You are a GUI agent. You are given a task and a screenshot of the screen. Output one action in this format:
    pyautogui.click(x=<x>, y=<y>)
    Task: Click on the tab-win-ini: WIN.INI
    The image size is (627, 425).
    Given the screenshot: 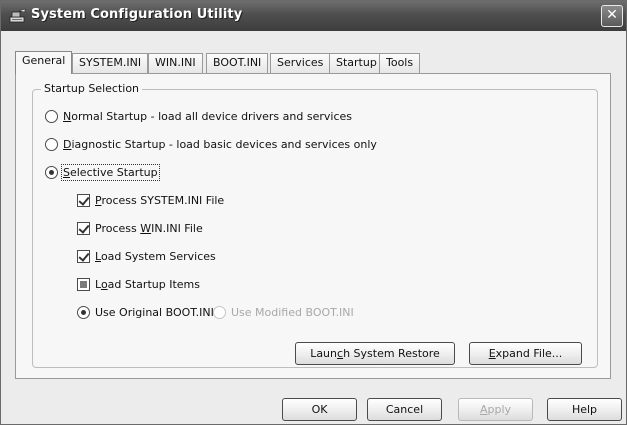 What is the action you would take?
    pyautogui.click(x=175, y=63)
    